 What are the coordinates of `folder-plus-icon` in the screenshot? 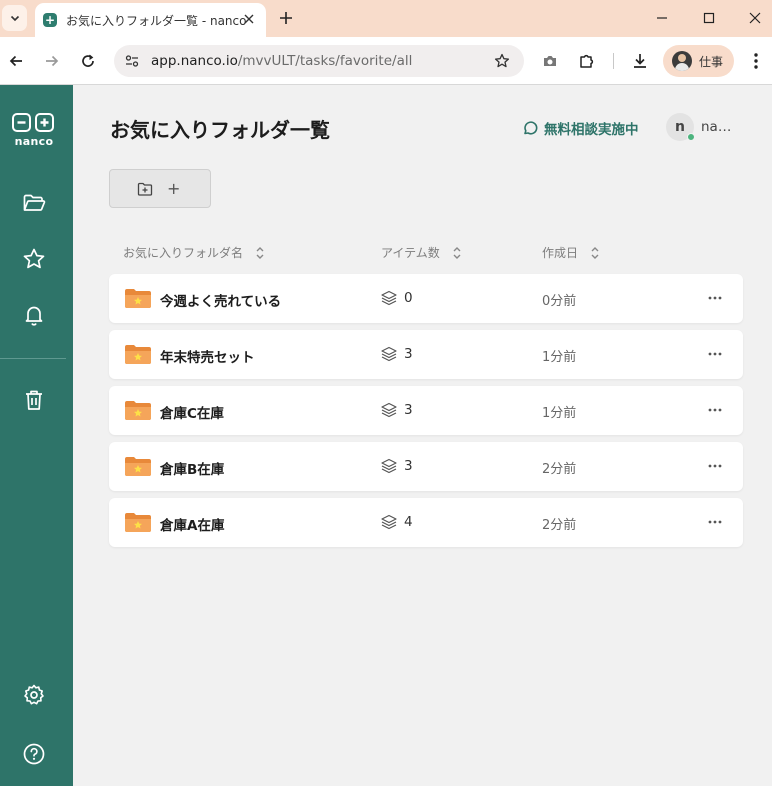 It's located at (145, 189).